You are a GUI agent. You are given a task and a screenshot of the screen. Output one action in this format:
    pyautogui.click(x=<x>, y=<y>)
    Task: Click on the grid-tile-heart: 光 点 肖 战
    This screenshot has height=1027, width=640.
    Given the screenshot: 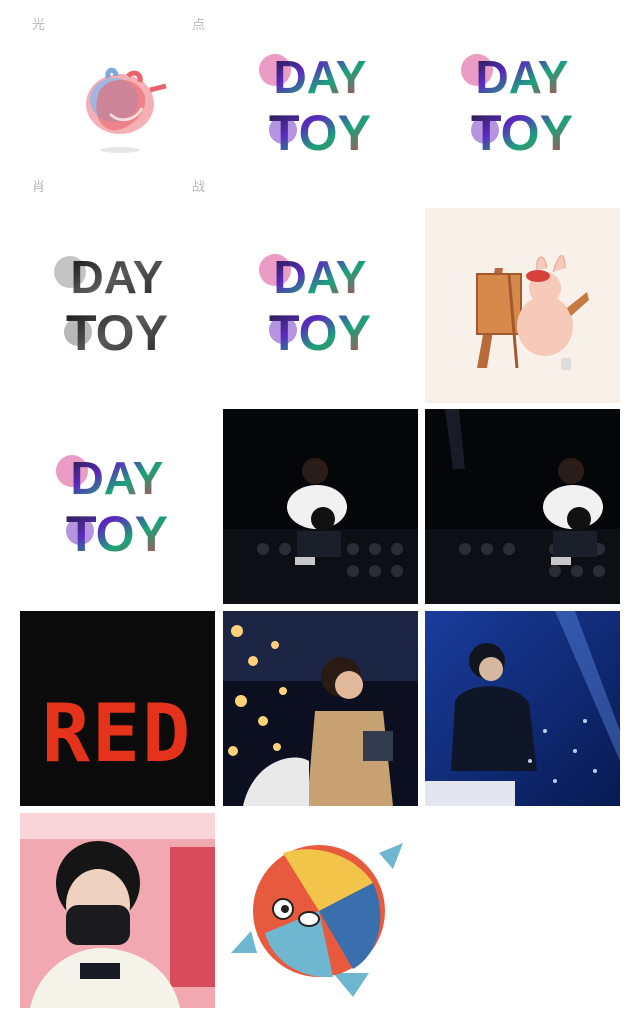 What is the action you would take?
    pyautogui.click(x=117, y=105)
    